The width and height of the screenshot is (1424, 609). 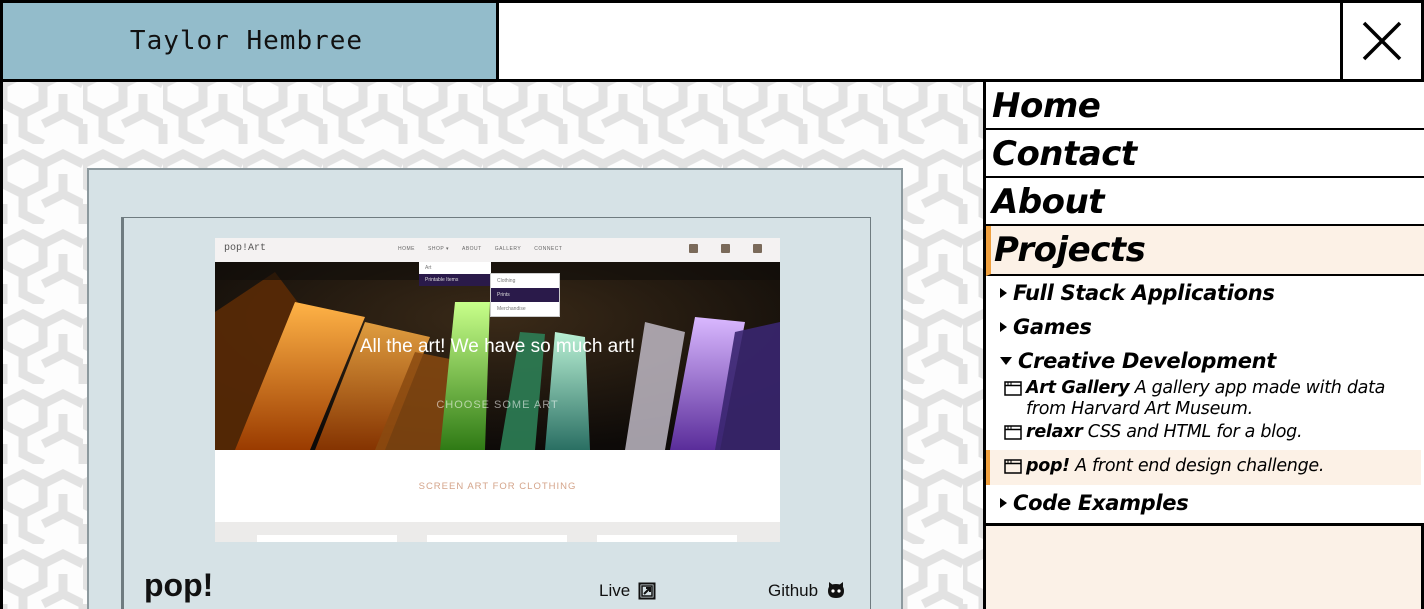 I want to click on project-name: Art Gallery, so click(x=1078, y=388).